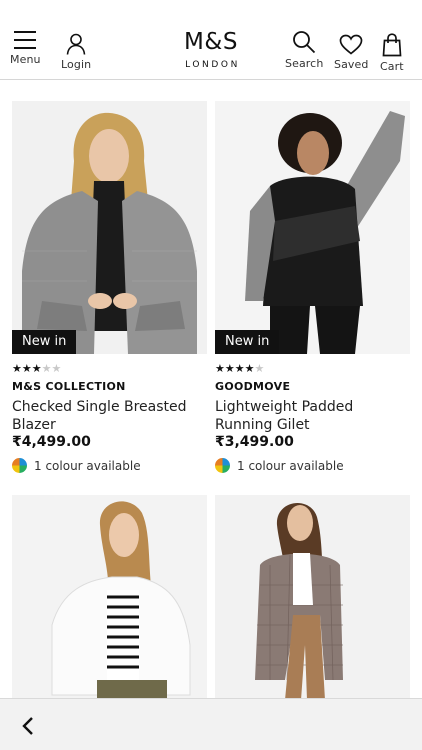  What do you see at coordinates (25, 40) in the screenshot?
I see `menu-icon` at bounding box center [25, 40].